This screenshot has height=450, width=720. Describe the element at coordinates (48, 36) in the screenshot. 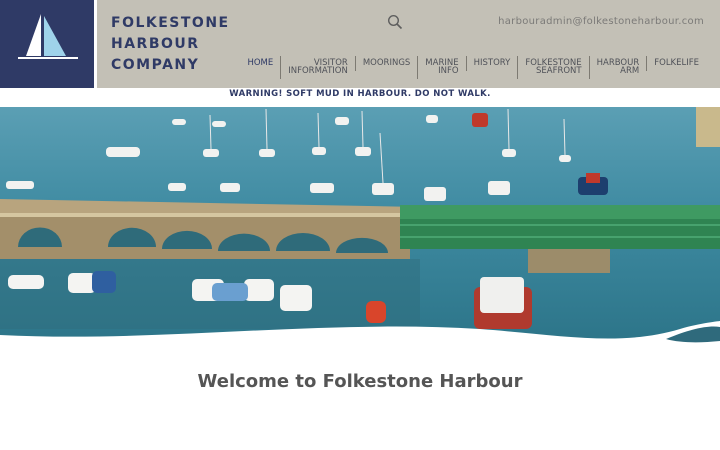

I see `sailboat-logo-icon` at that location.